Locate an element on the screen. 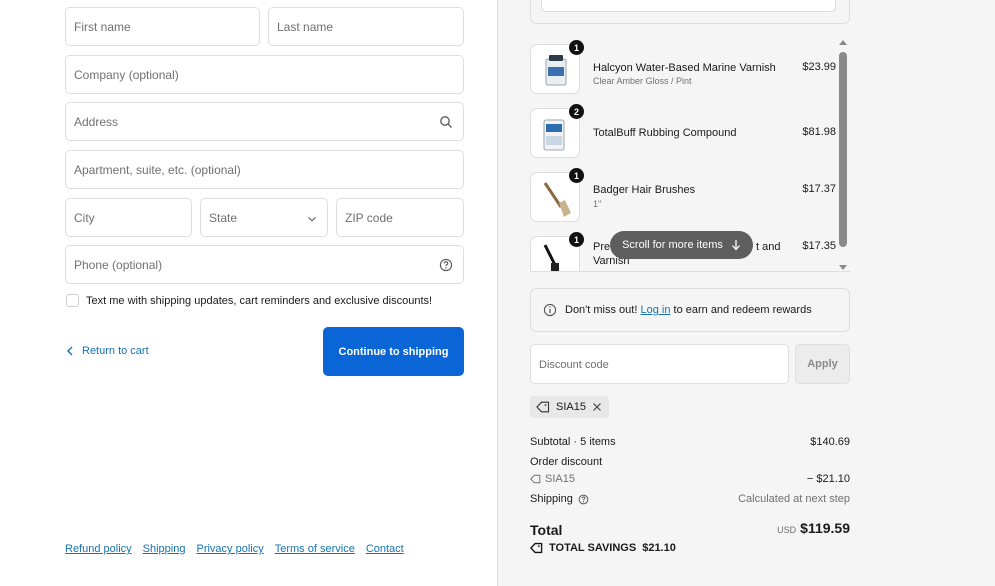  company-placeholder: Company (optional) is located at coordinates (126, 75).